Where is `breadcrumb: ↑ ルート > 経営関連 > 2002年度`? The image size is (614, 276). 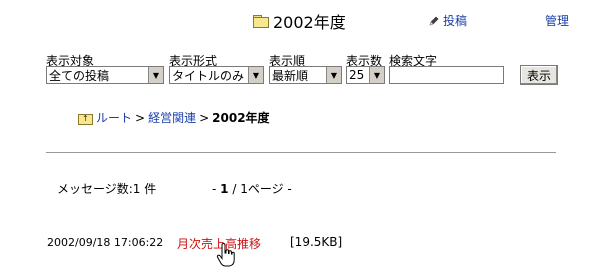
breadcrumb: ↑ ルート > 経営関連 > 2002年度 is located at coordinates (174, 117).